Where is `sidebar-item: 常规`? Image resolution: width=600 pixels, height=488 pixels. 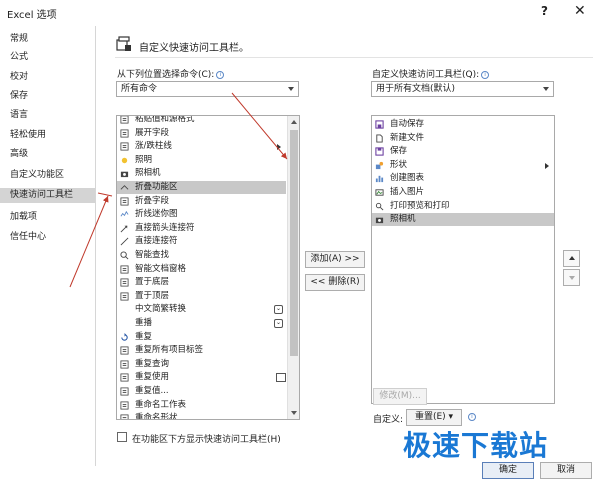 sidebar-item: 常规 is located at coordinates (19, 39).